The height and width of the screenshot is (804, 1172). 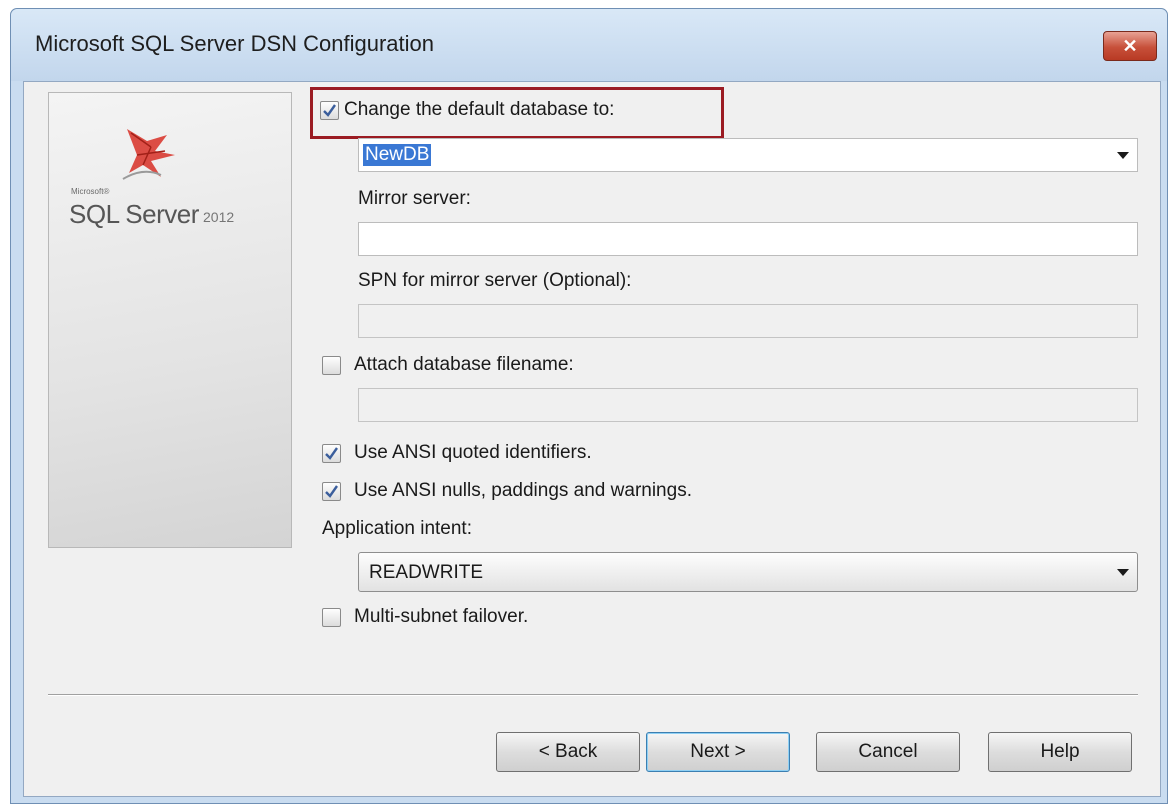 I want to click on highlight-box, so click(x=517, y=113).